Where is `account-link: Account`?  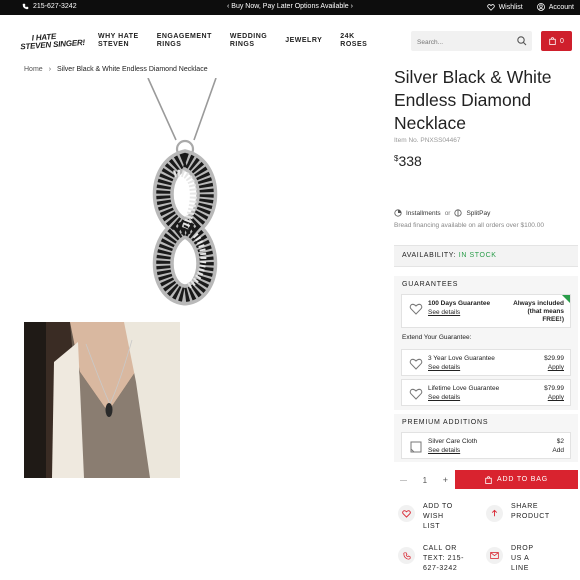
account-link: Account is located at coordinates (555, 7).